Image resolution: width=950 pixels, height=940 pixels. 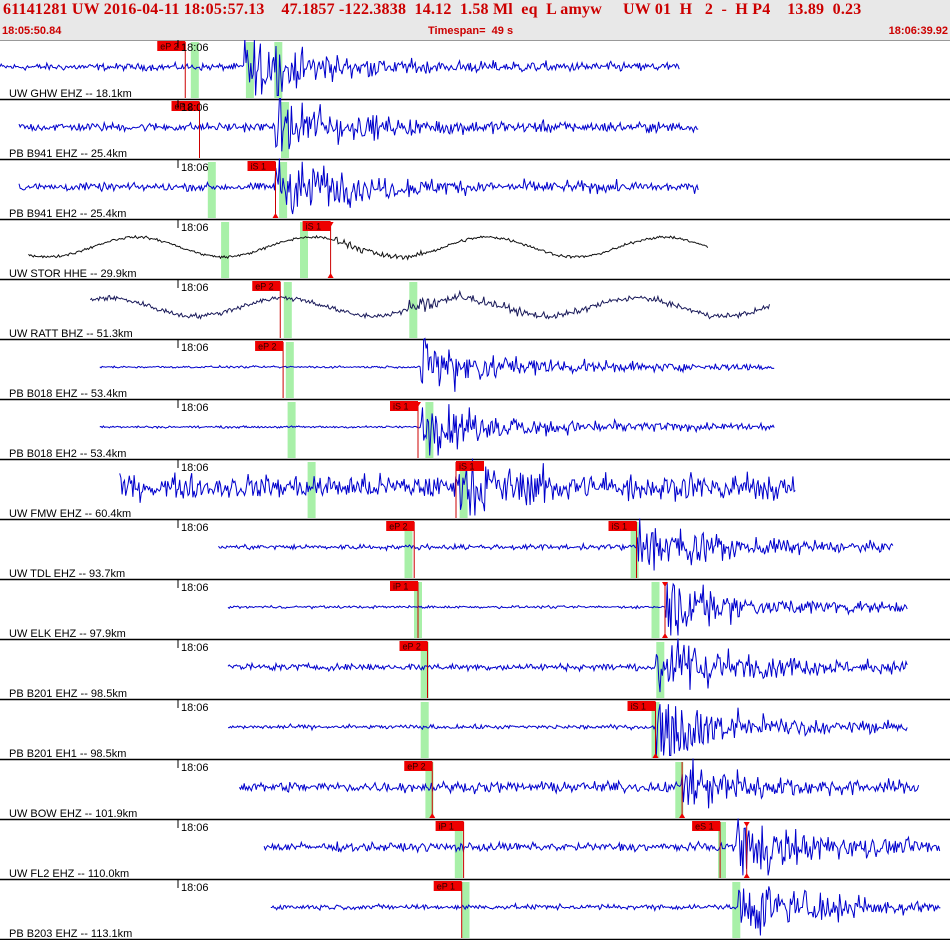 What do you see at coordinates (475, 70) in the screenshot?
I see `trace-row: eP 2 18:06 UW GHW EHZ -- 18.1km` at bounding box center [475, 70].